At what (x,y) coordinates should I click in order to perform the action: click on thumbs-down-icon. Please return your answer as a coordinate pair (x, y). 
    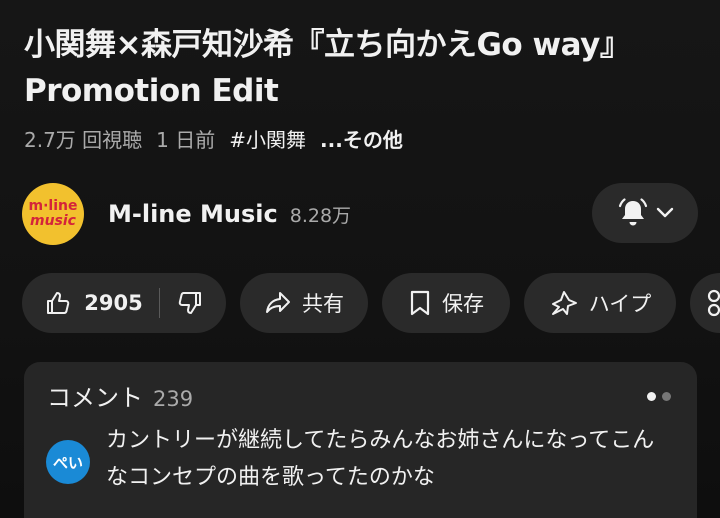
    Looking at the image, I should click on (190, 303).